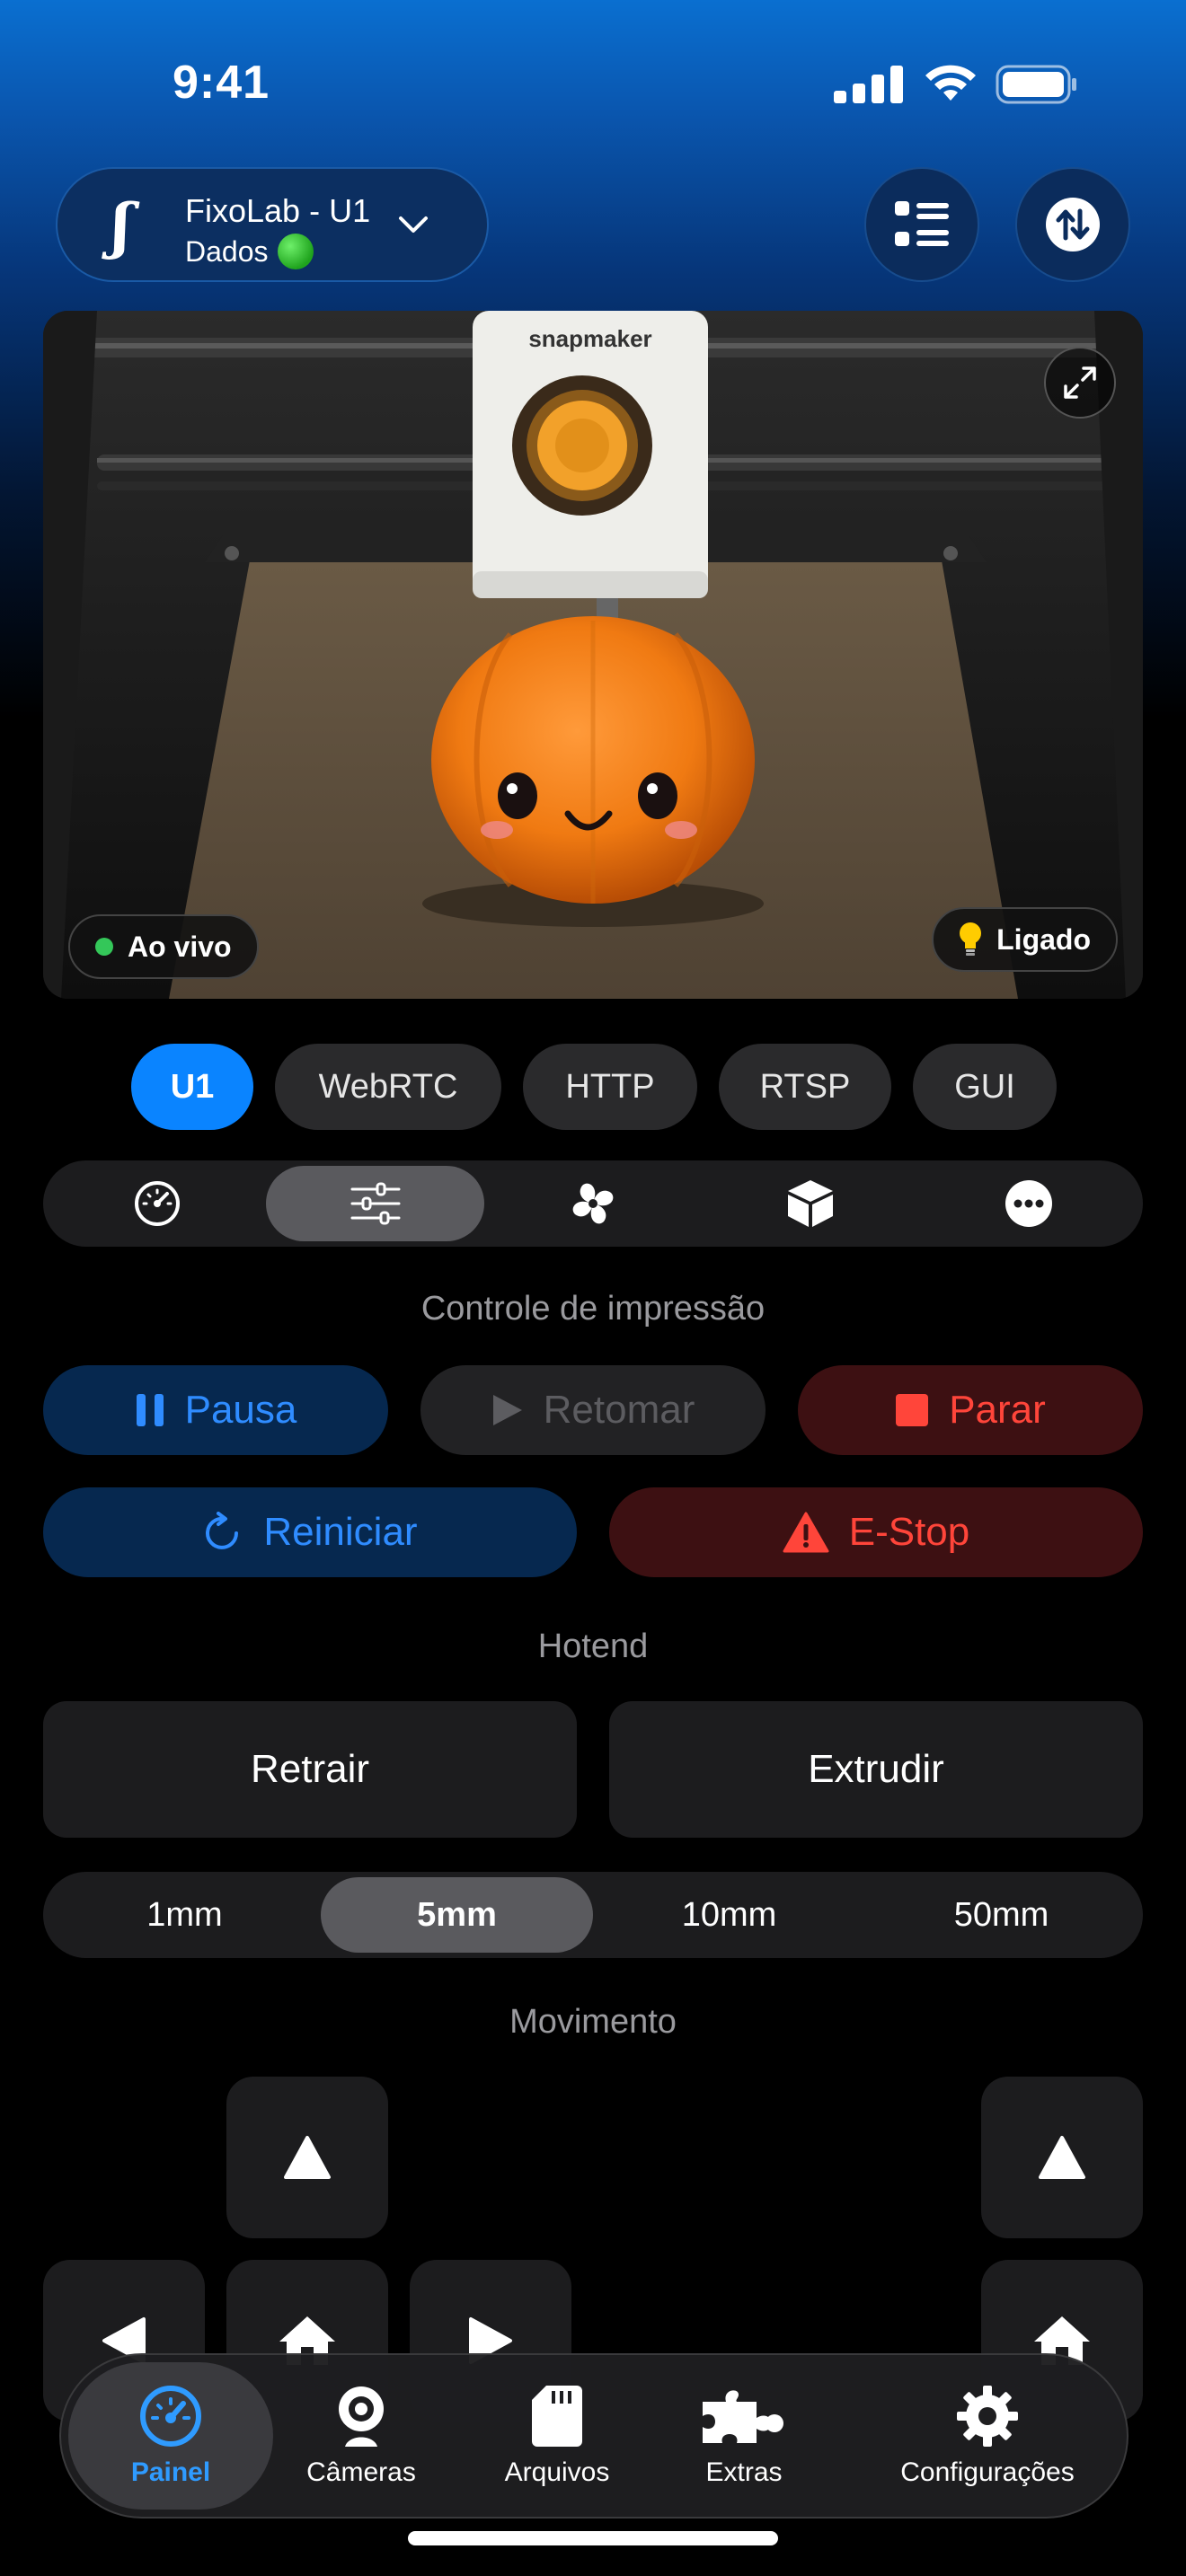  Describe the element at coordinates (909, 1532) in the screenshot. I see `estop-label: E-Stop` at that location.